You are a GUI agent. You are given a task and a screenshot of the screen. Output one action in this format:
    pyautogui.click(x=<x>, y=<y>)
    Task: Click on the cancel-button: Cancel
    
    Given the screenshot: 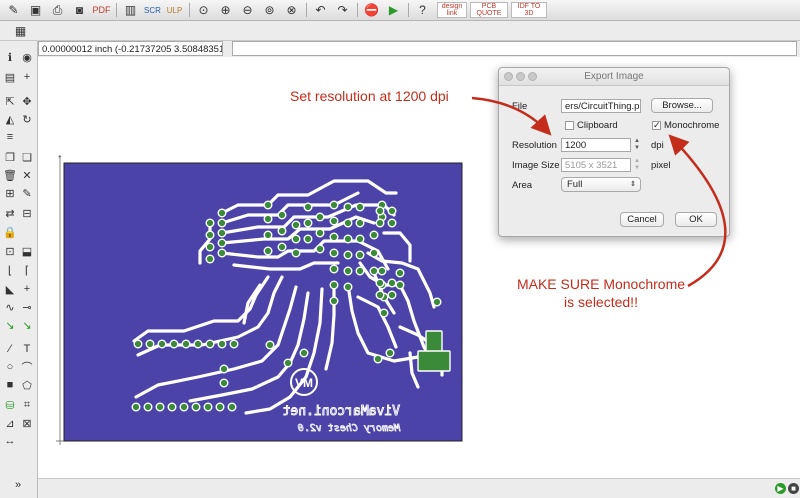 What is the action you would take?
    pyautogui.click(x=642, y=219)
    